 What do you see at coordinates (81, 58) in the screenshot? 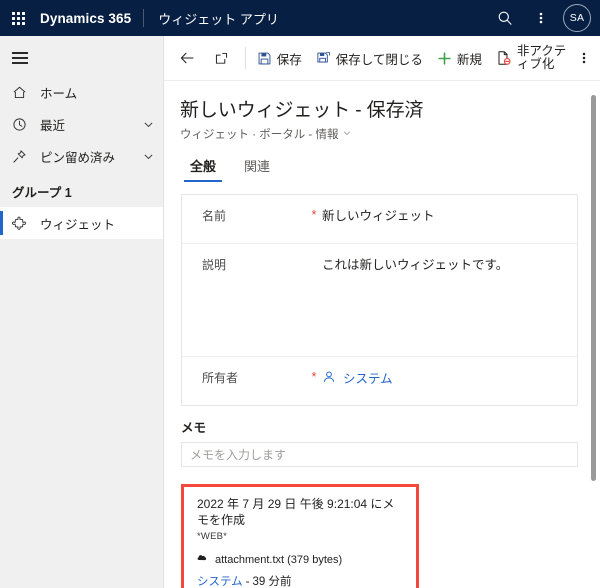
I see `hamburger-menu-icon` at bounding box center [81, 58].